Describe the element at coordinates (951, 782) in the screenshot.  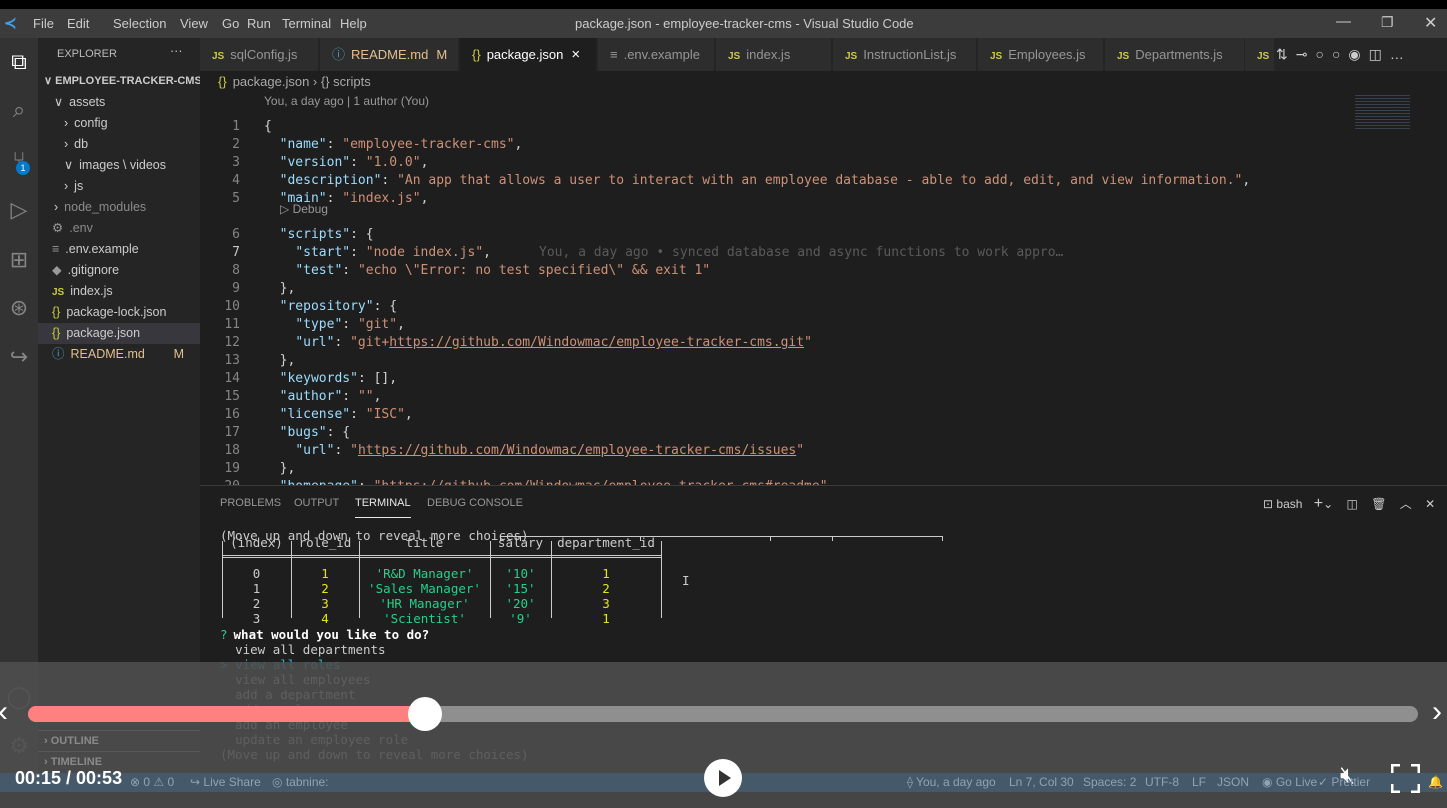
I see `blame-status: ⟠ You, a day ago` at that location.